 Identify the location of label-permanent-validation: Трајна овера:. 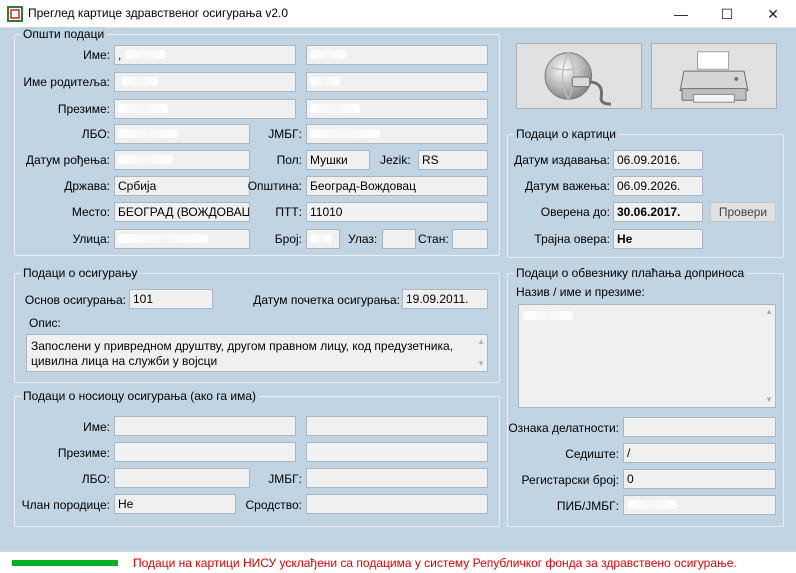
(572, 239).